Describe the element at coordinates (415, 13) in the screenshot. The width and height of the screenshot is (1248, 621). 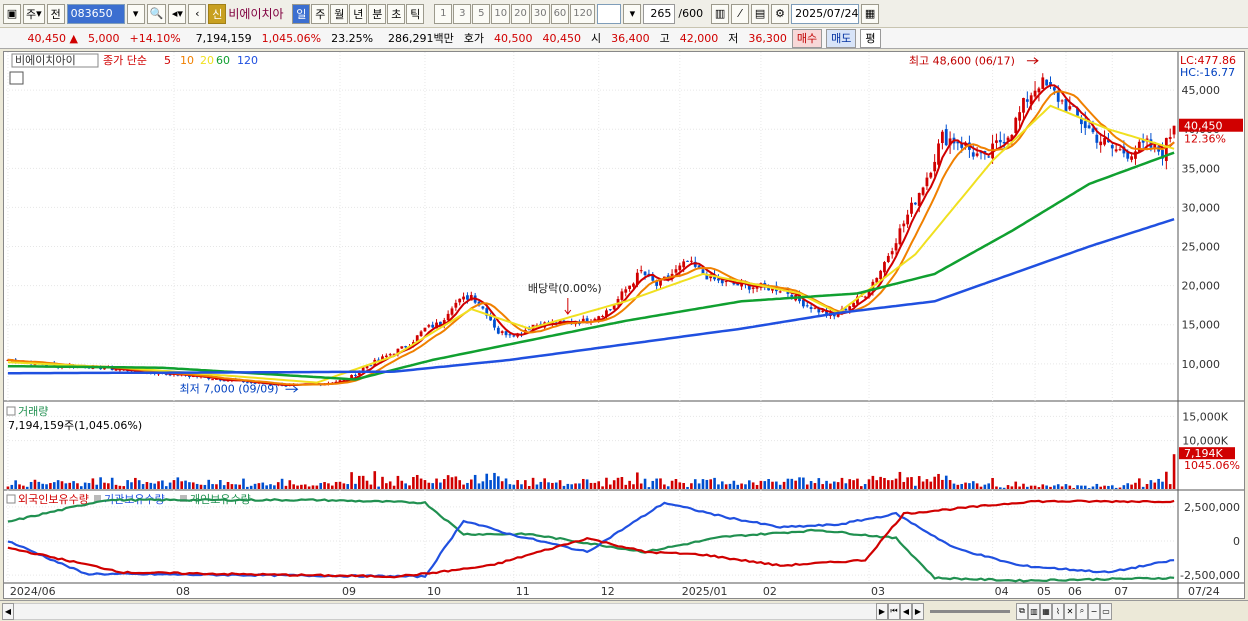
I see `period-tab-6: 틱` at that location.